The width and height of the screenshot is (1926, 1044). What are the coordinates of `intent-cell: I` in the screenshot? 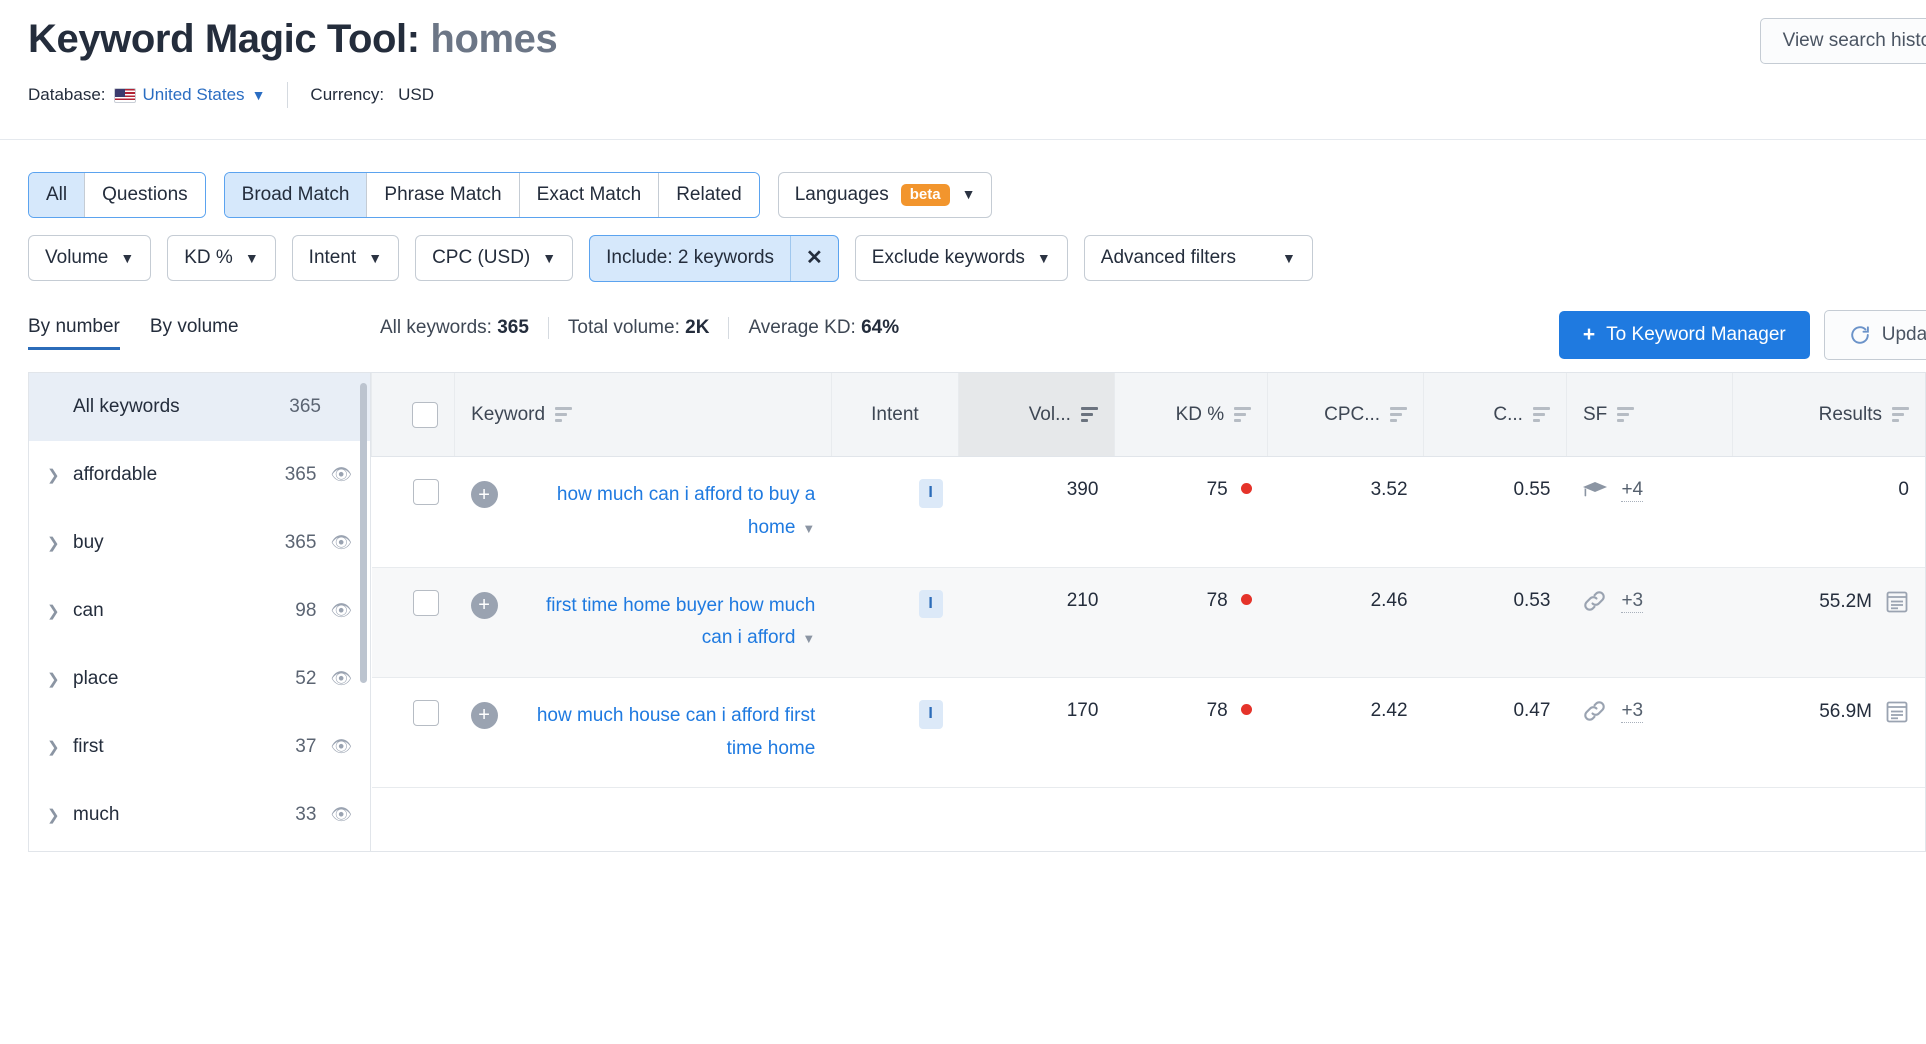 It's located at (895, 733).